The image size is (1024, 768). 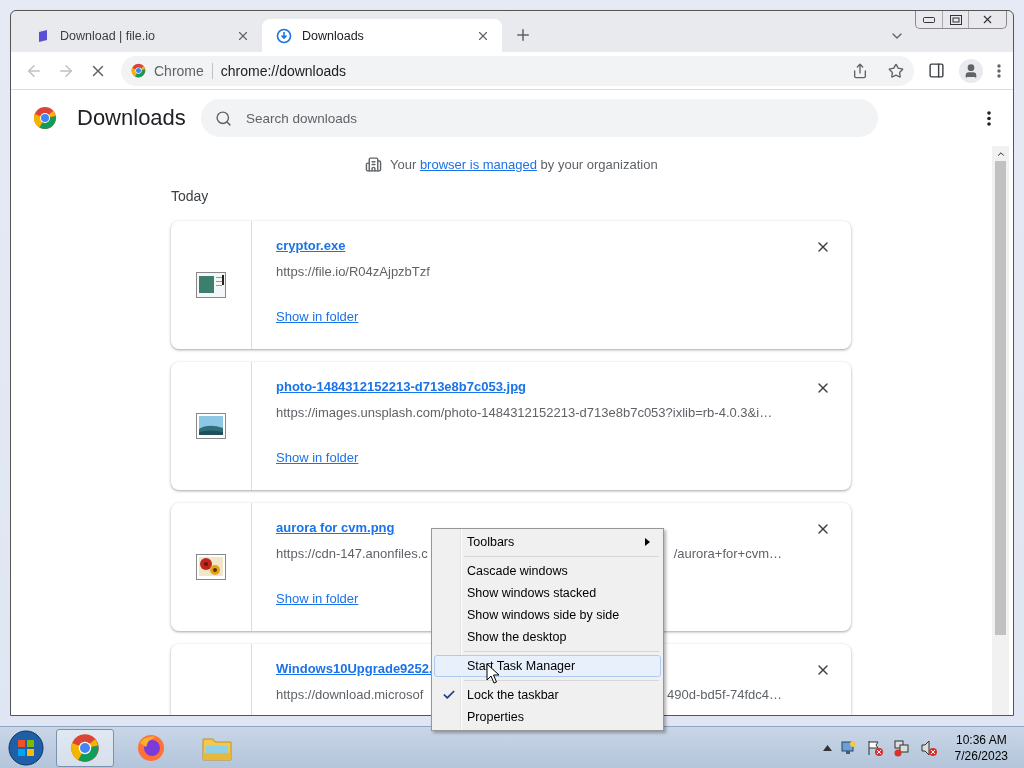 I want to click on menu-item: Show the desktop, so click(x=547, y=637).